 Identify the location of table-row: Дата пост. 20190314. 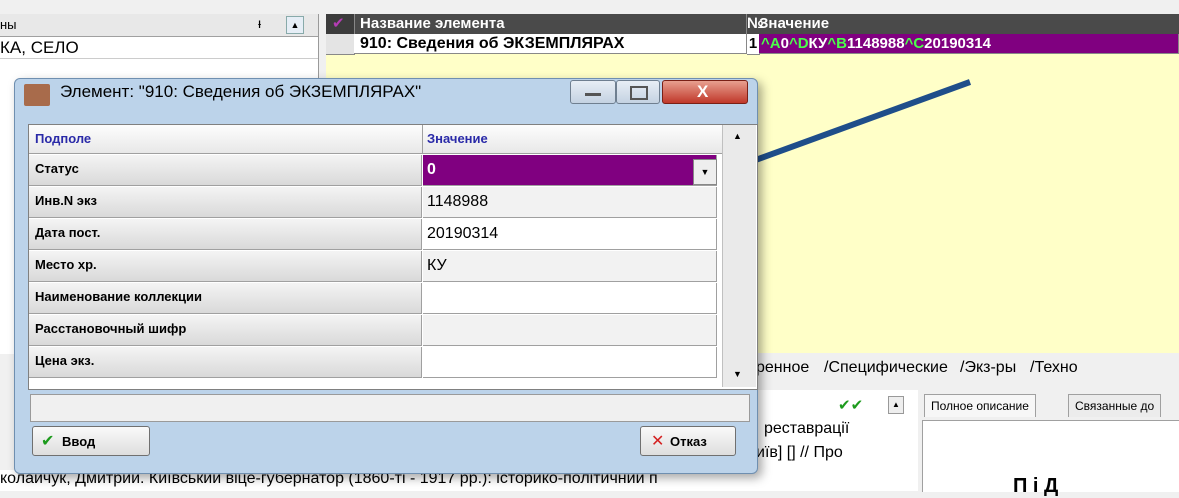
(384, 235).